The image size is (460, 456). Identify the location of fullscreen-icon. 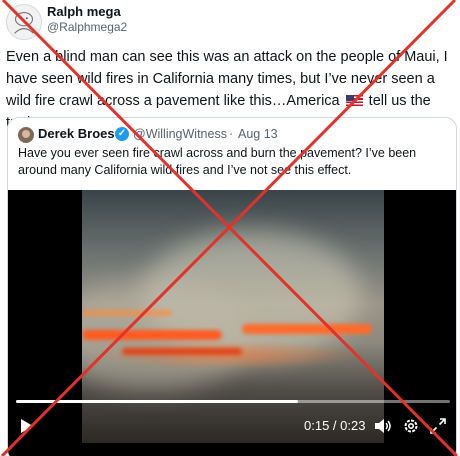
(438, 426).